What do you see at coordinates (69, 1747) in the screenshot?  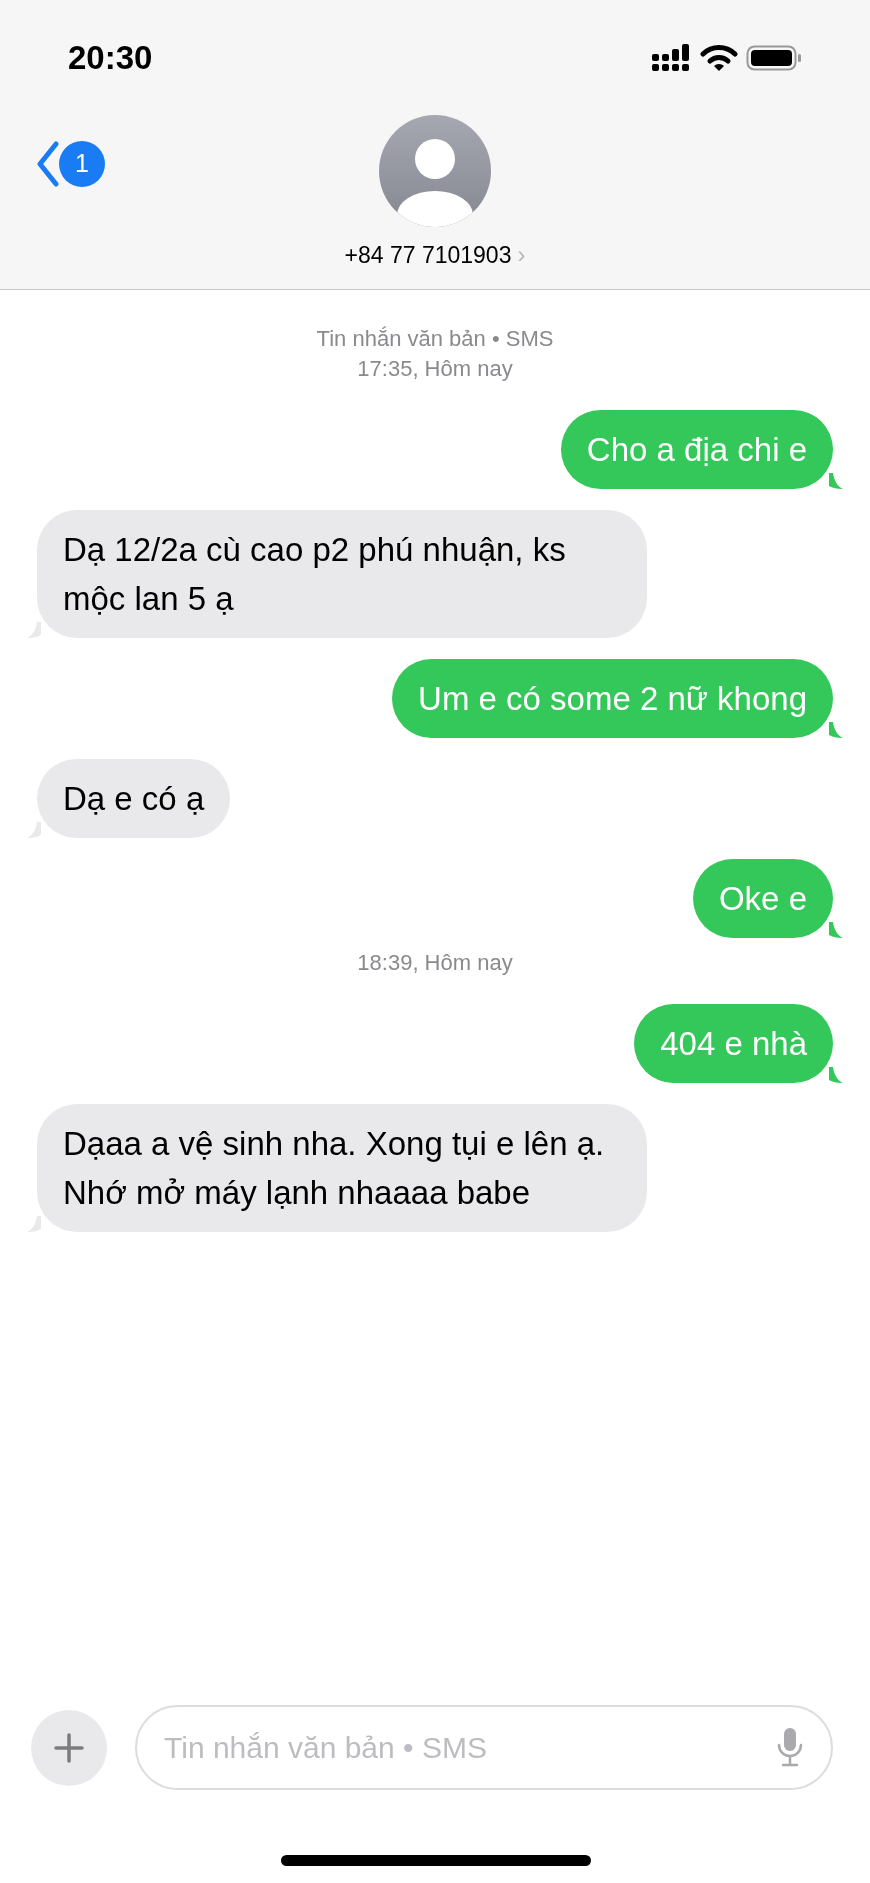 I see `plus-icon` at bounding box center [69, 1747].